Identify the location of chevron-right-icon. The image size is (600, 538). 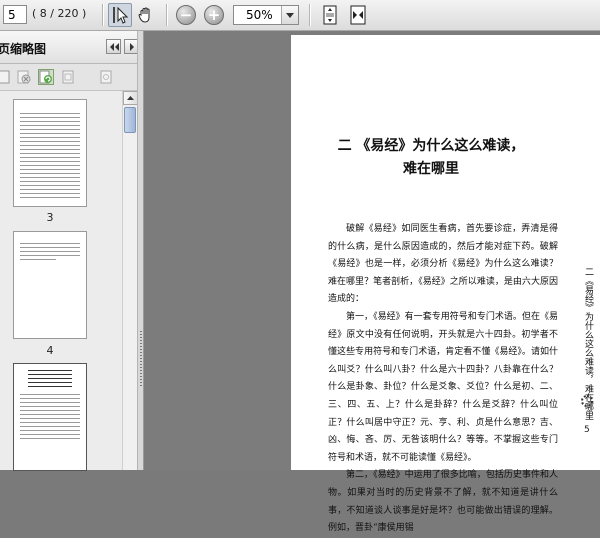
(131, 46).